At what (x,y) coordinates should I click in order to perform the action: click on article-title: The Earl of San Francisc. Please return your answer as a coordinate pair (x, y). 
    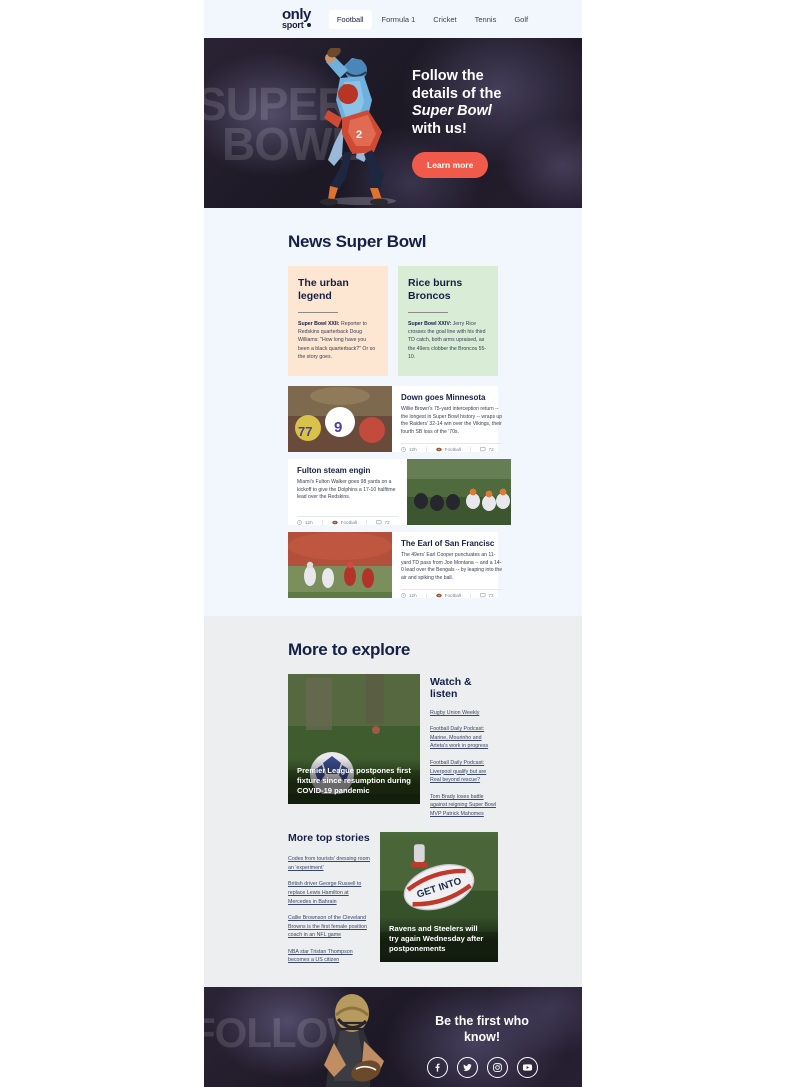
    Looking at the image, I should click on (448, 543).